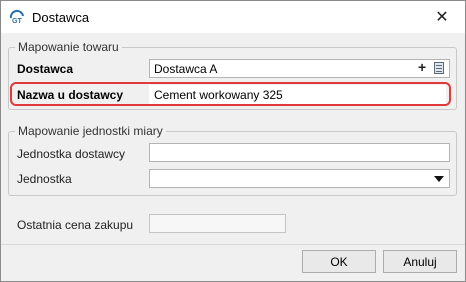 This screenshot has height=282, width=466. What do you see at coordinates (217, 223) in the screenshot?
I see `last-price-field` at bounding box center [217, 223].